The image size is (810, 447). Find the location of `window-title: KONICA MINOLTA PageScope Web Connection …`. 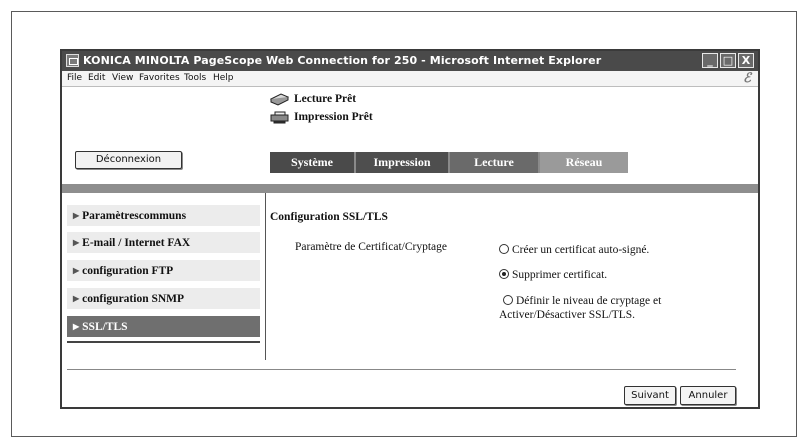

window-title: KONICA MINOLTA PageScope Web Connection … is located at coordinates (342, 60).